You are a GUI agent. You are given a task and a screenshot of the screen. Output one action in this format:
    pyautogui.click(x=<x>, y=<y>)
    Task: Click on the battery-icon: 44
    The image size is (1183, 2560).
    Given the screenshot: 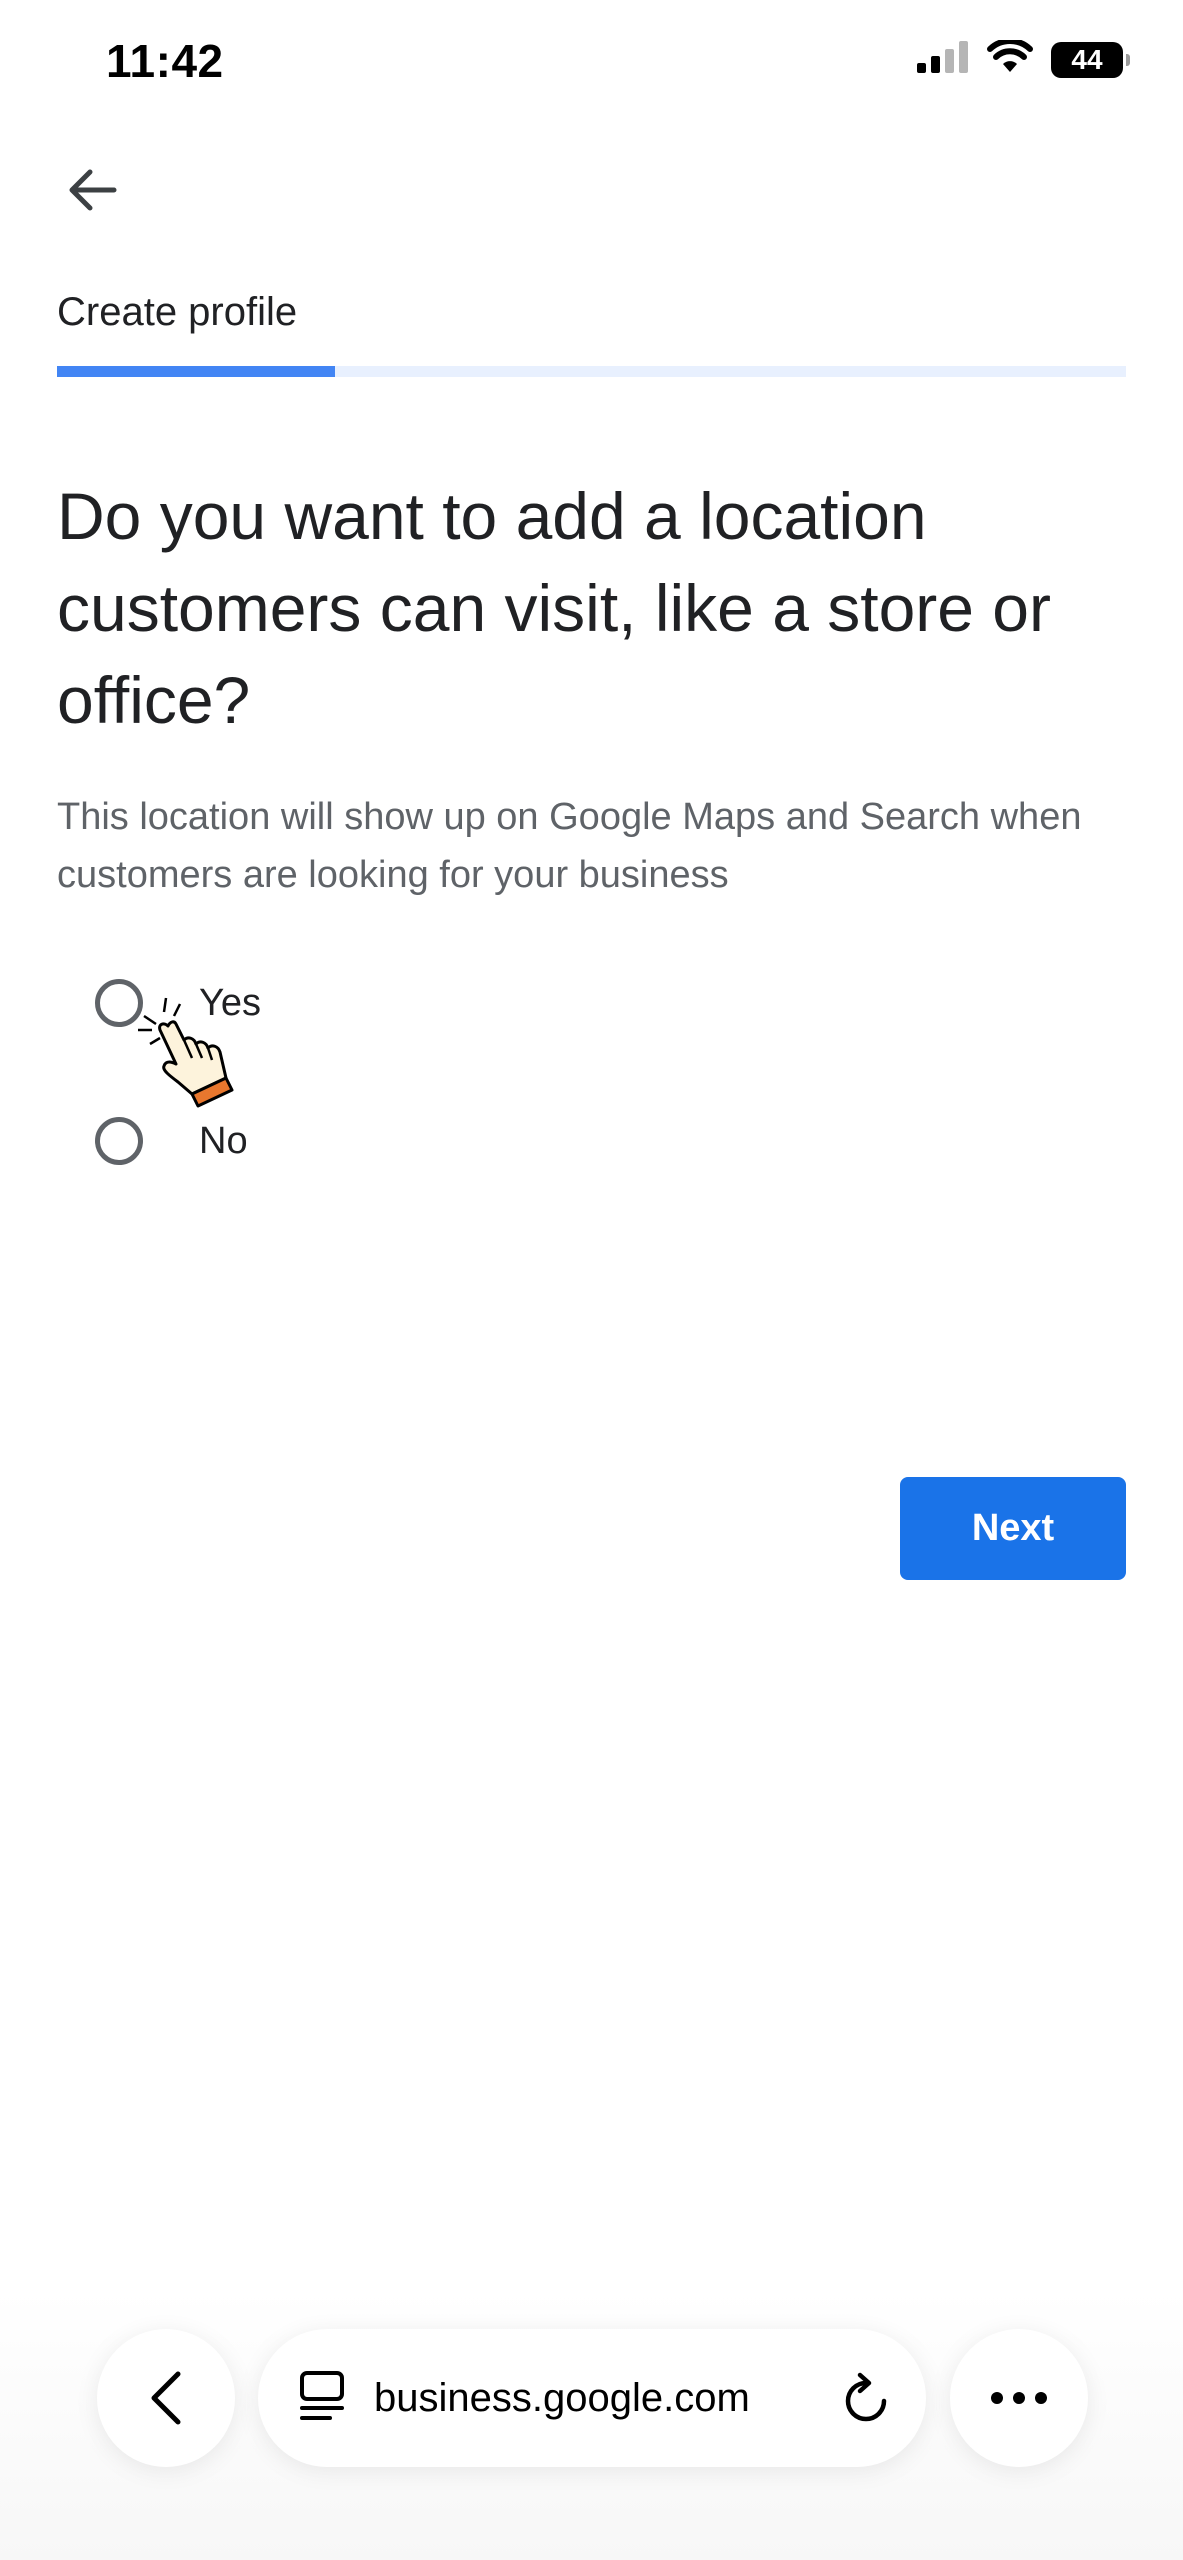 What is the action you would take?
    pyautogui.click(x=1090, y=59)
    